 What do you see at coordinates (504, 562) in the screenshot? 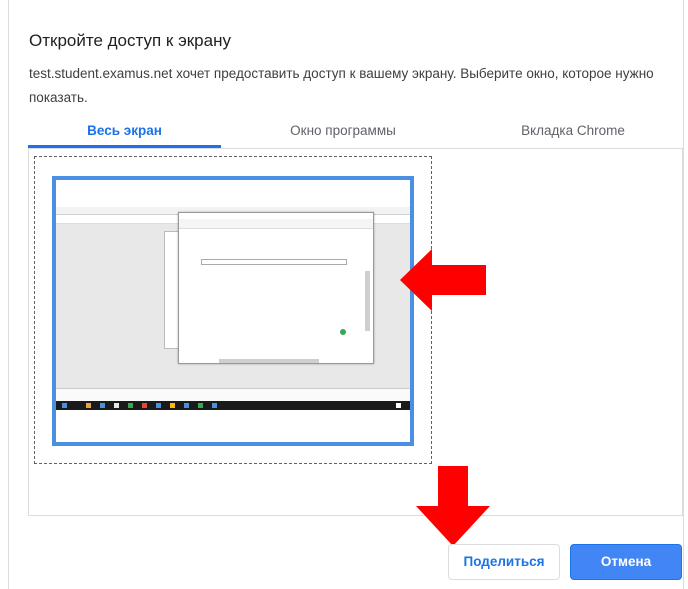
I see `share-button: Поделиться` at bounding box center [504, 562].